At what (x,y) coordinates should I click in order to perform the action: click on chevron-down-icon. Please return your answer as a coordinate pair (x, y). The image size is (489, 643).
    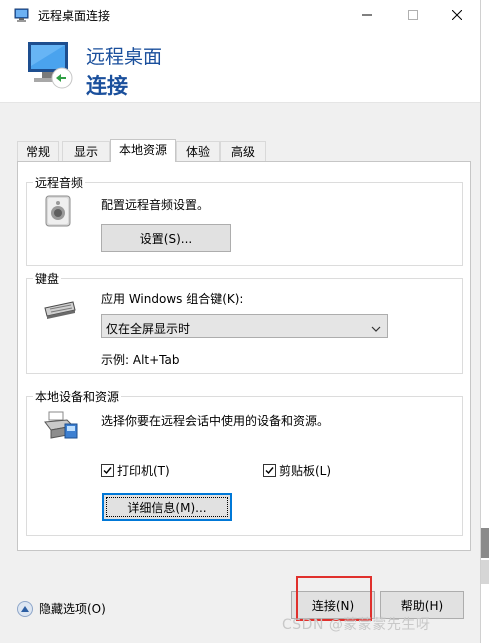
    Looking at the image, I should click on (376, 329).